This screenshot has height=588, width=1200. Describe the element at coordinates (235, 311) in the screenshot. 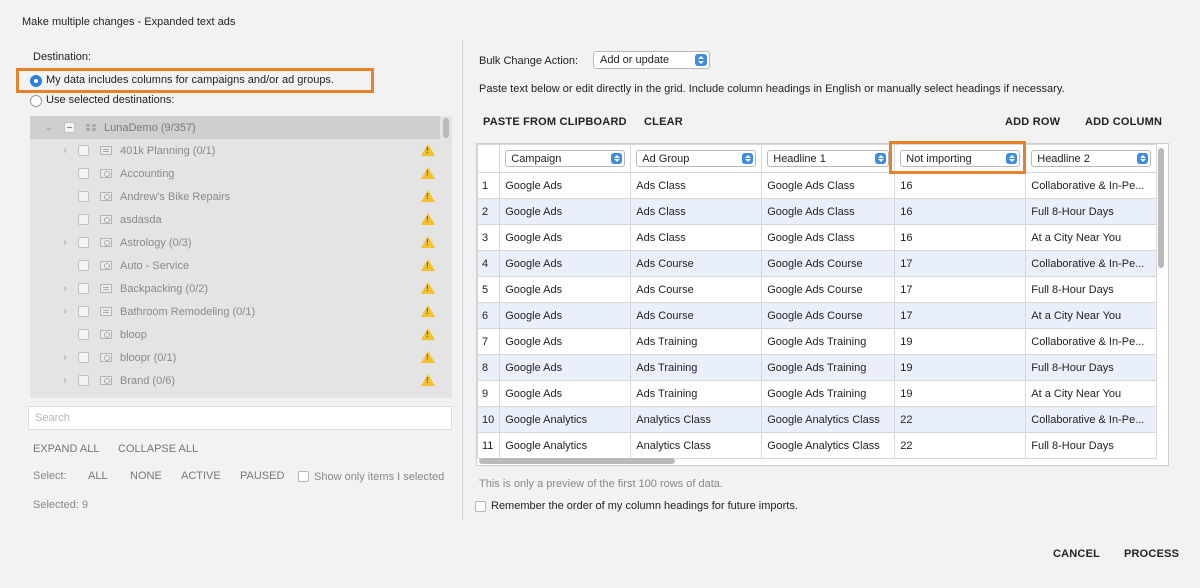

I see `tree-item: › Bathroom Remodeling (0/1)` at that location.